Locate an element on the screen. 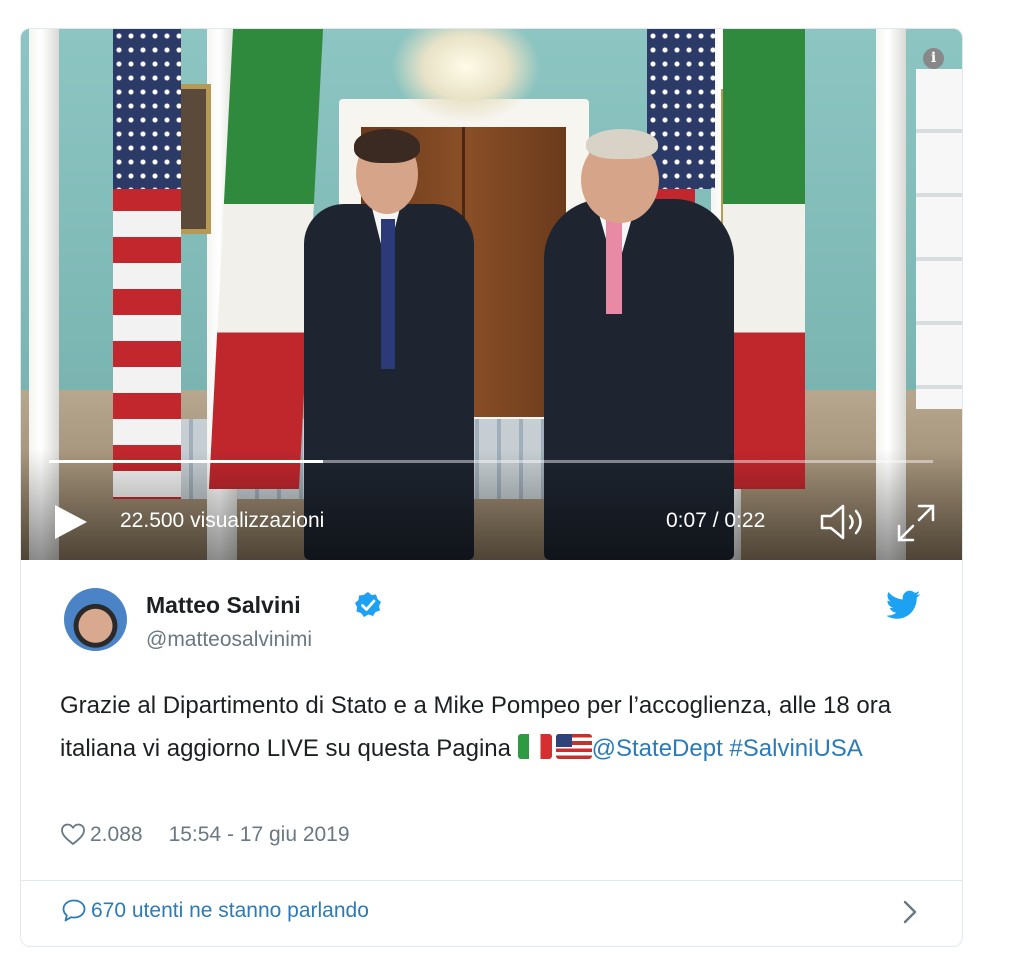 This screenshot has width=1024, height=967. italian-flag-right is located at coordinates (764, 259).